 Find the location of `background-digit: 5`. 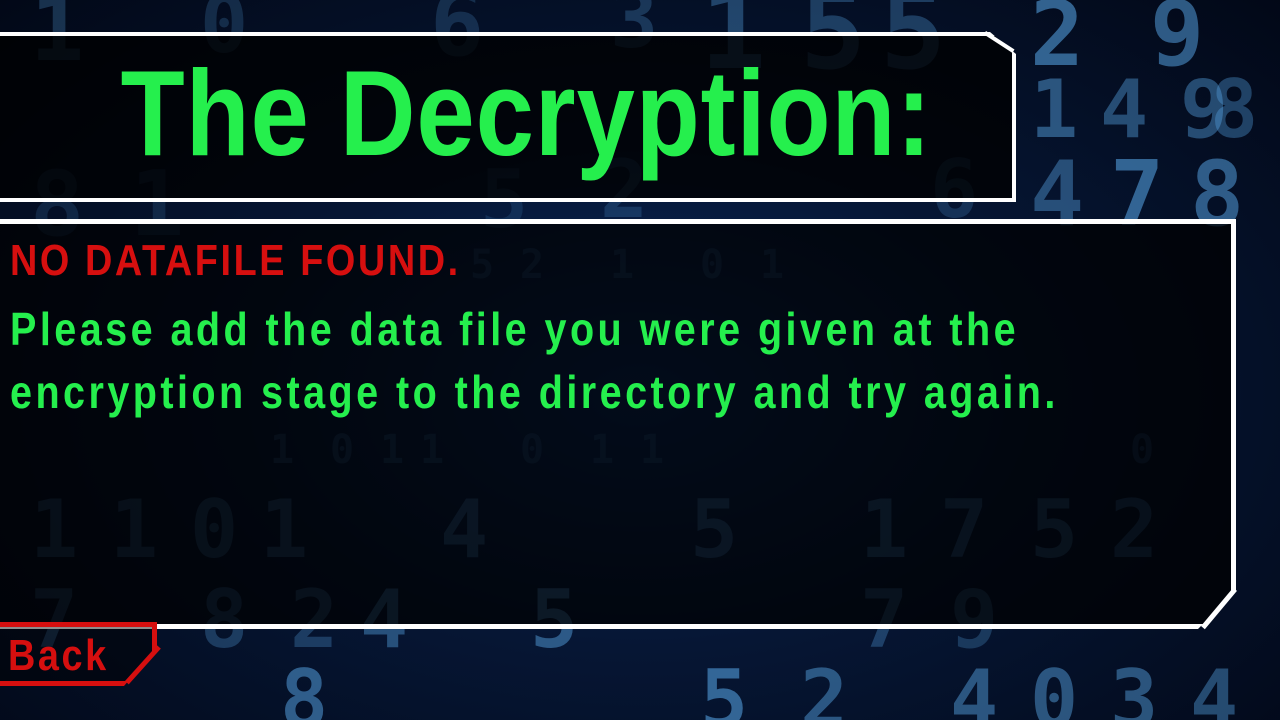

background-digit: 5 is located at coordinates (724, 686).